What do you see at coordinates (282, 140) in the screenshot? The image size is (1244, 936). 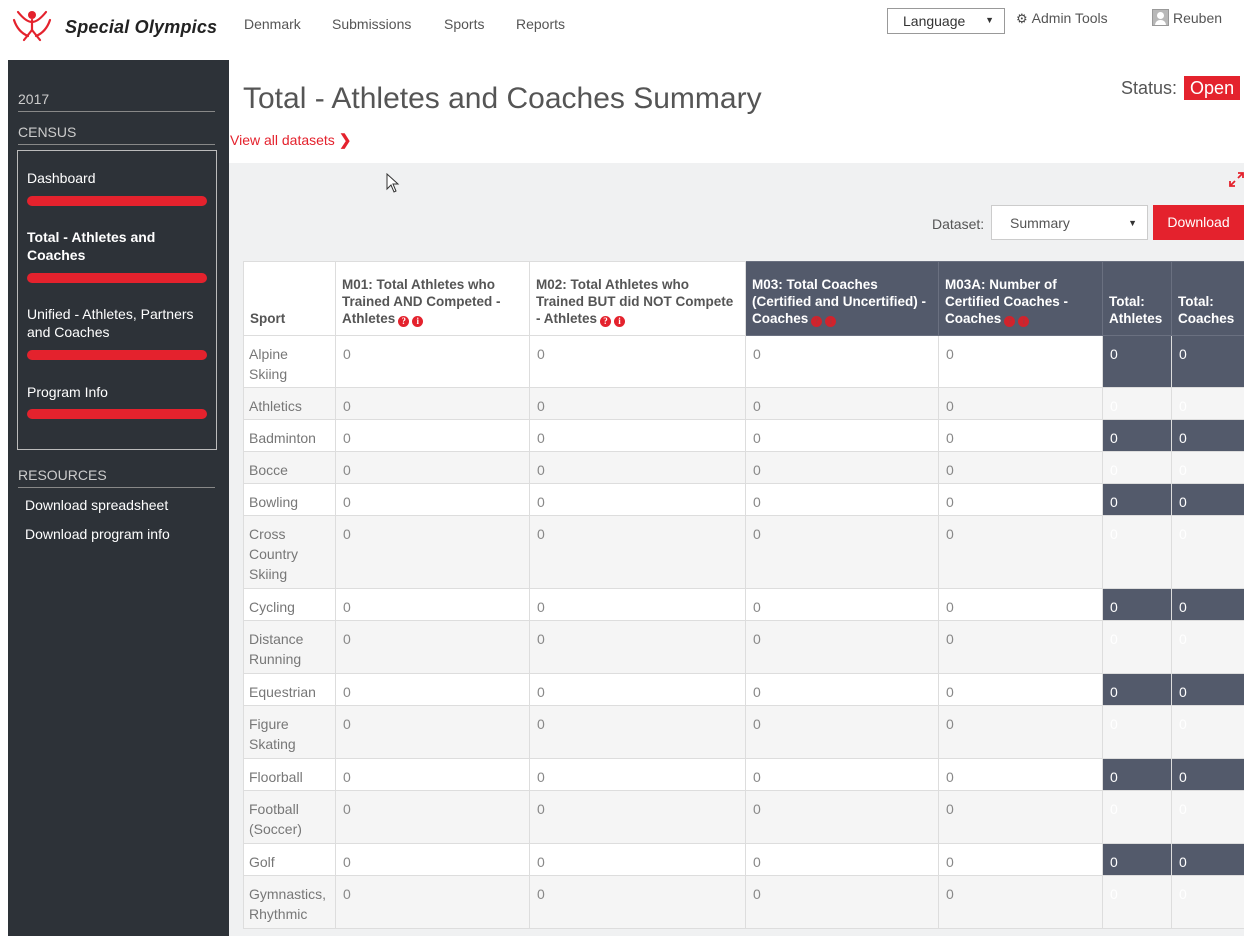 I see `view-all-datasets-label: View all datasets` at bounding box center [282, 140].